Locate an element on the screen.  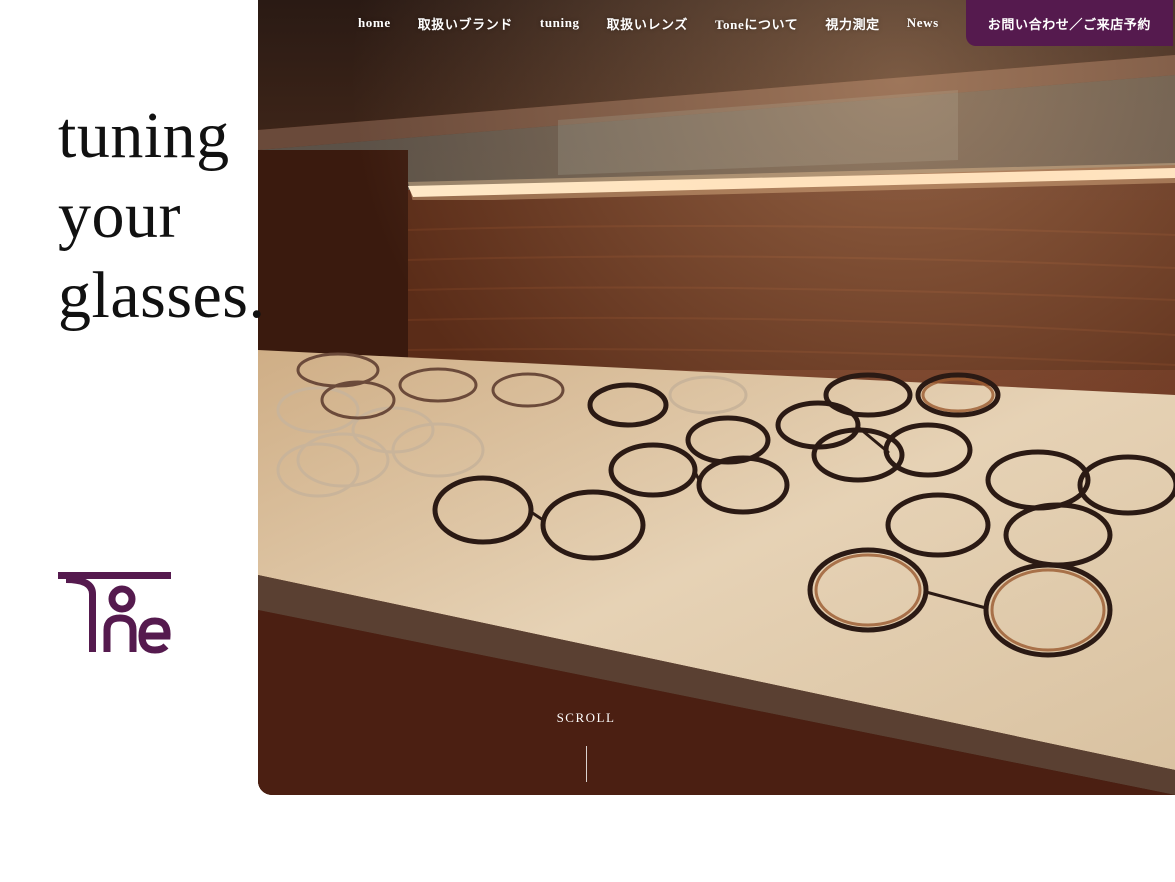
scroll-line is located at coordinates (586, 764).